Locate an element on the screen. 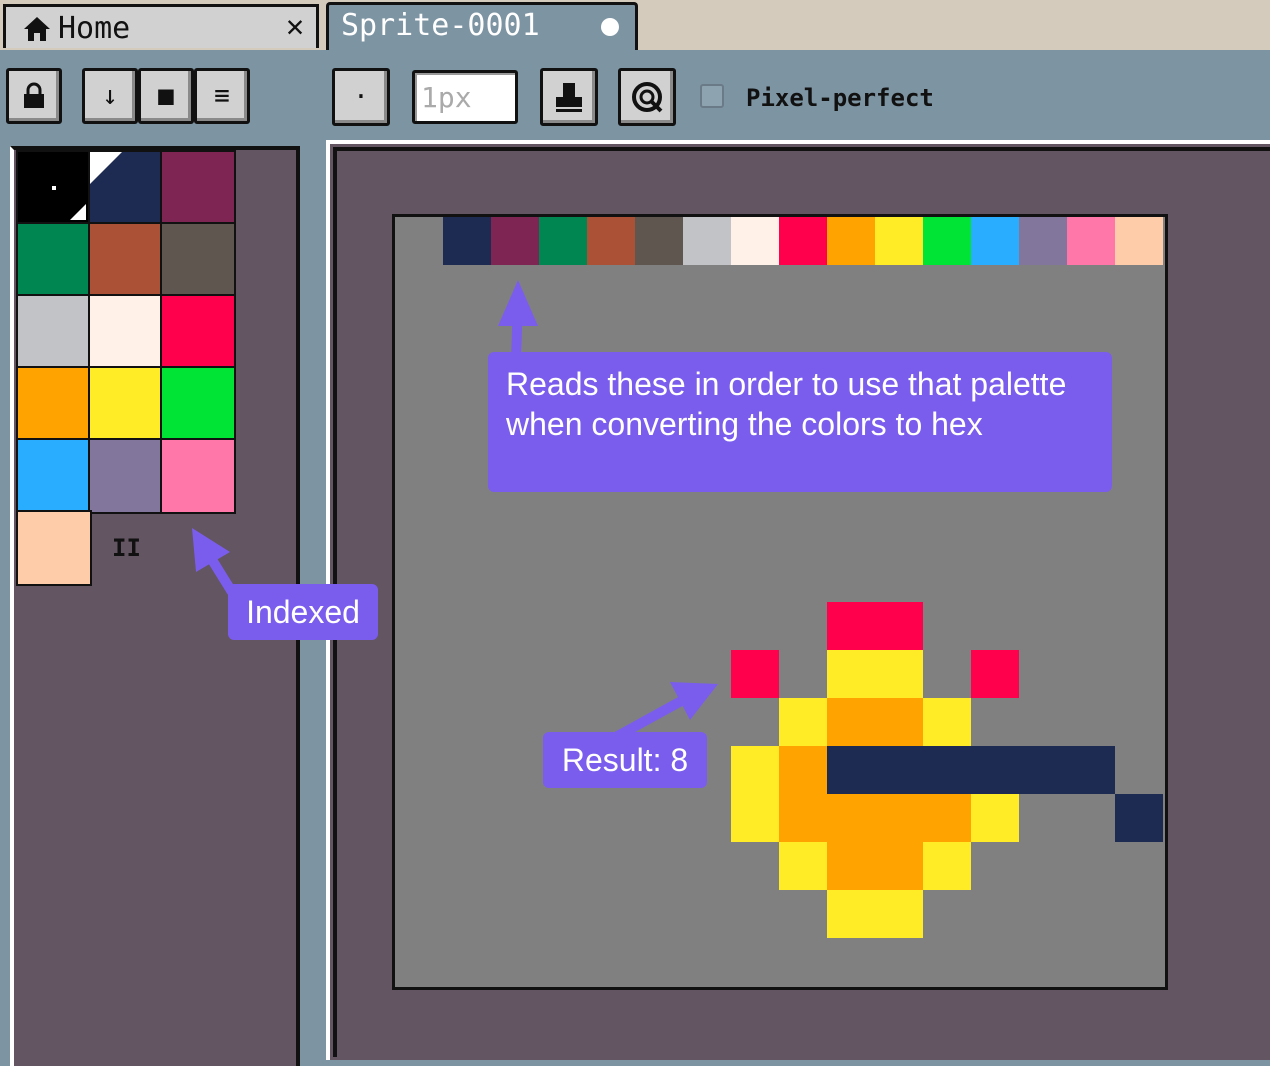  indexed-note: Indexed is located at coordinates (303, 611).